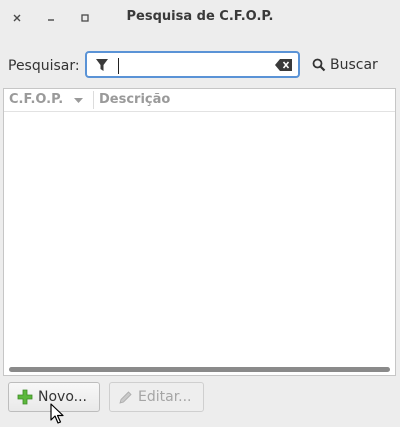  Describe the element at coordinates (199, 100) in the screenshot. I see `table-header: C.F.O.P. Descrição` at that location.